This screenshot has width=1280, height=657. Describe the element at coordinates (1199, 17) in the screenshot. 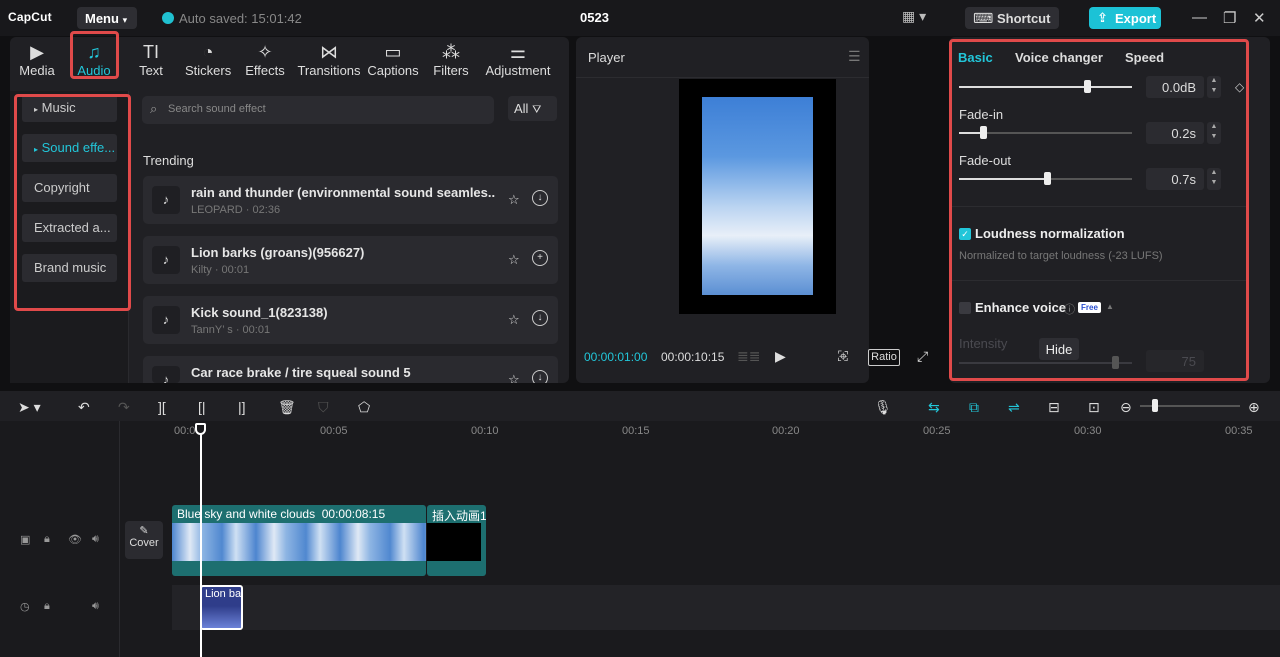

I see `minimize-icon: —` at that location.